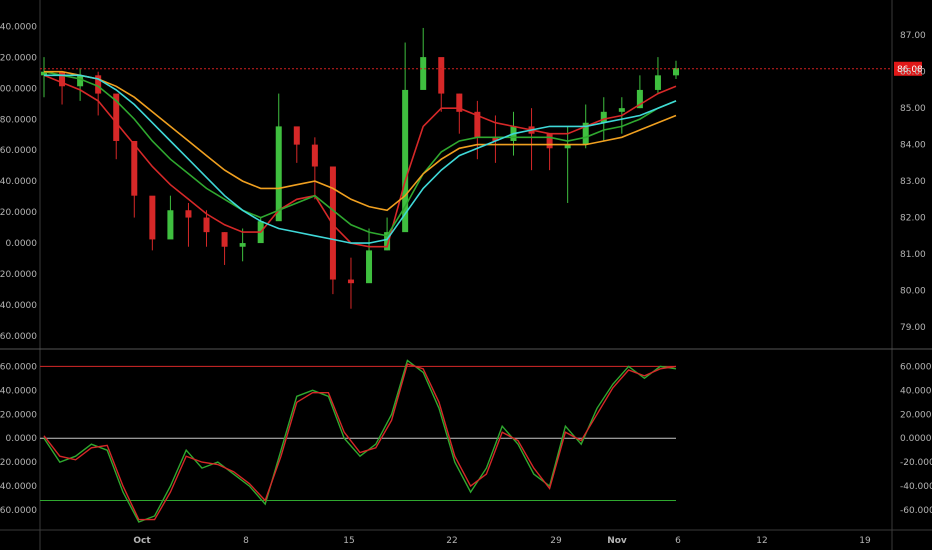  What do you see at coordinates (18, 306) in the screenshot?
I see `left-tick-label: -40.0000` at bounding box center [18, 306].